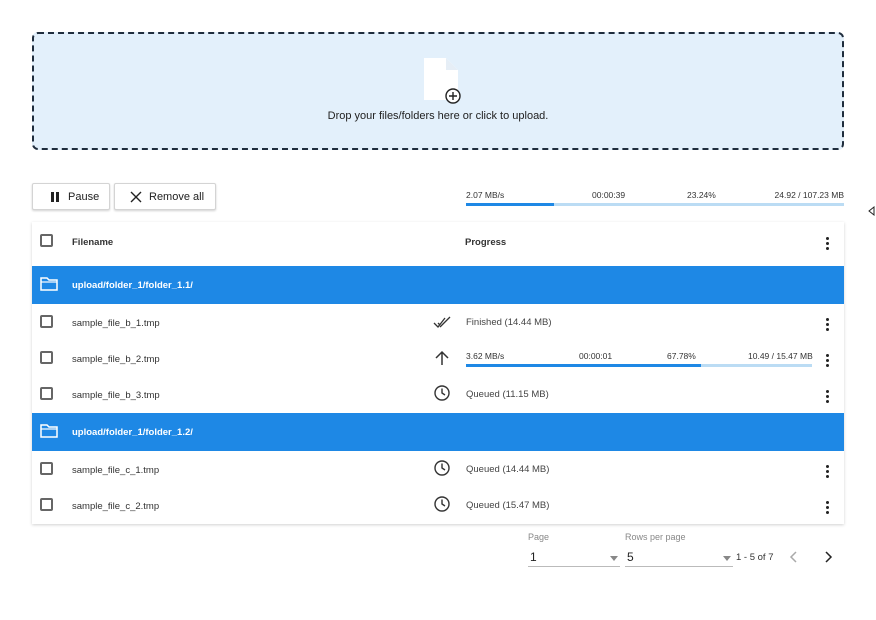 Image resolution: width=876 pixels, height=620 pixels. I want to click on pause-button: Pause, so click(71, 196).